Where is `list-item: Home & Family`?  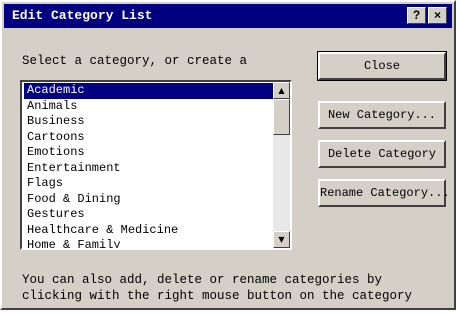
list-item: Home & Family is located at coordinates (149, 243).